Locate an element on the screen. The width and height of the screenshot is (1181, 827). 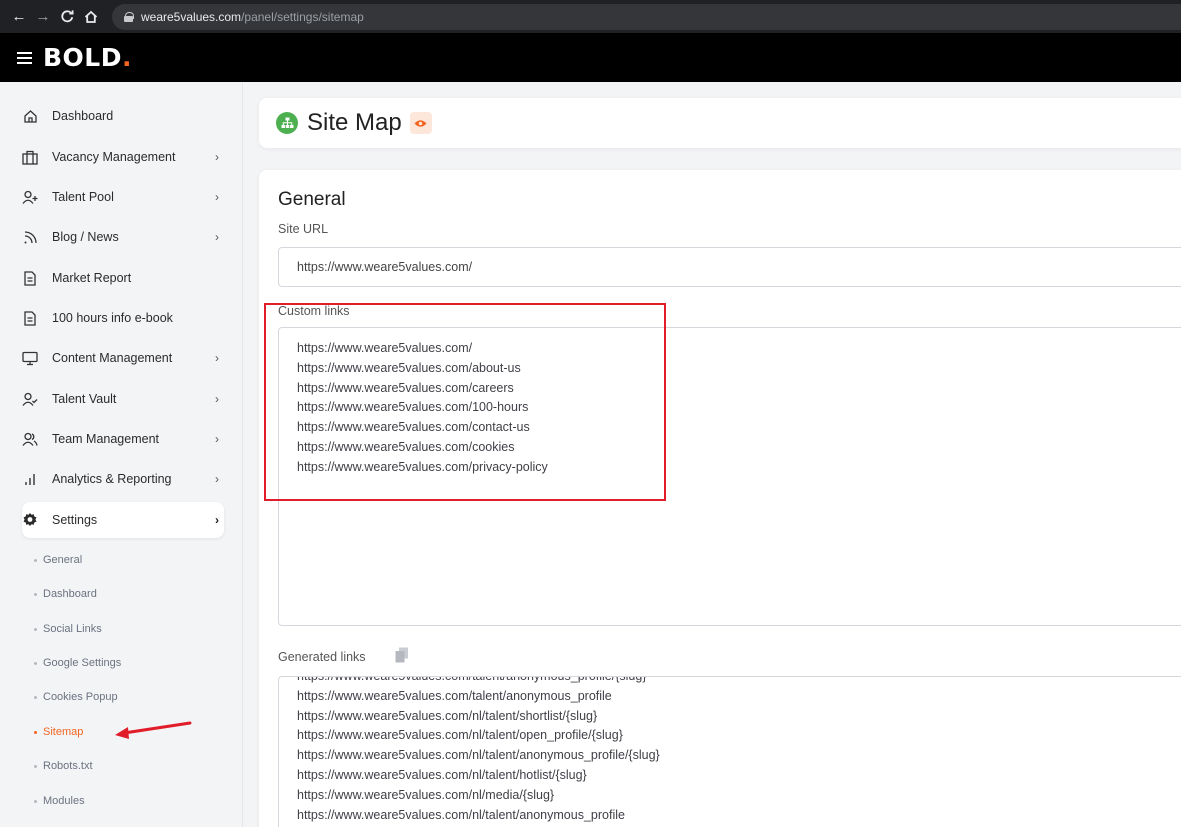
sidebar-item-label: Talent Pool is located at coordinates (83, 197).